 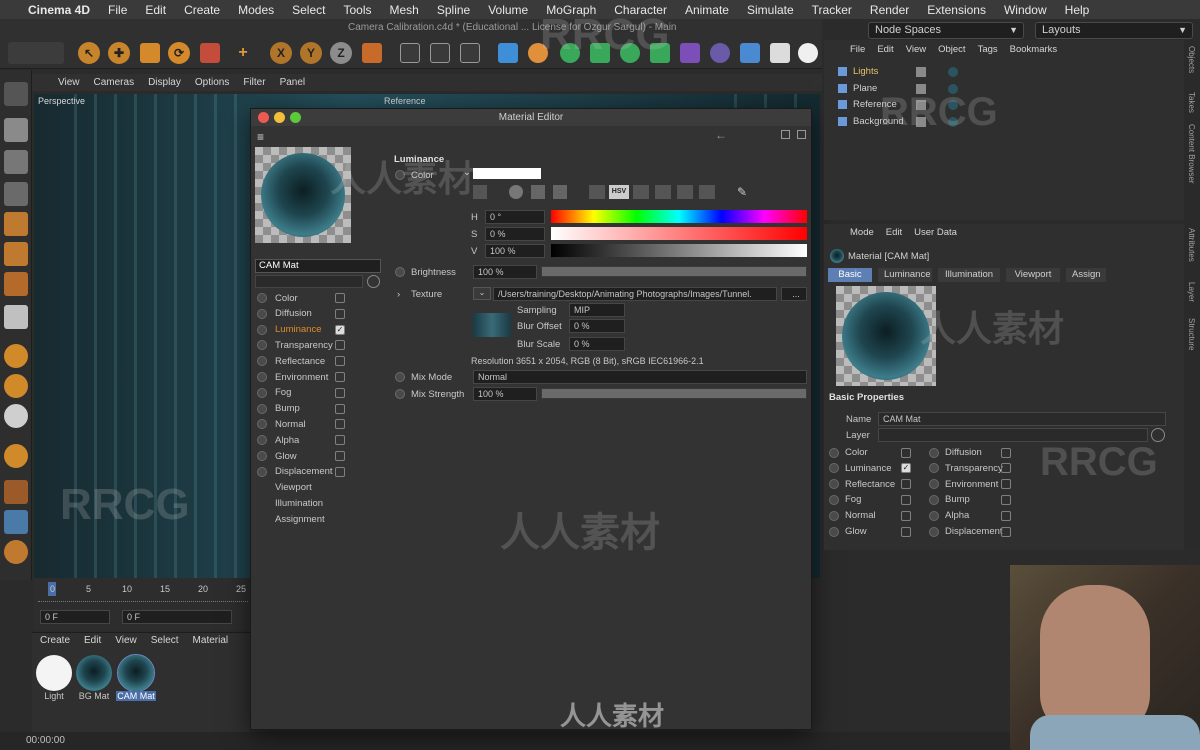 What do you see at coordinates (1022, 419) in the screenshot?
I see `name-field: CAM Mat` at bounding box center [1022, 419].